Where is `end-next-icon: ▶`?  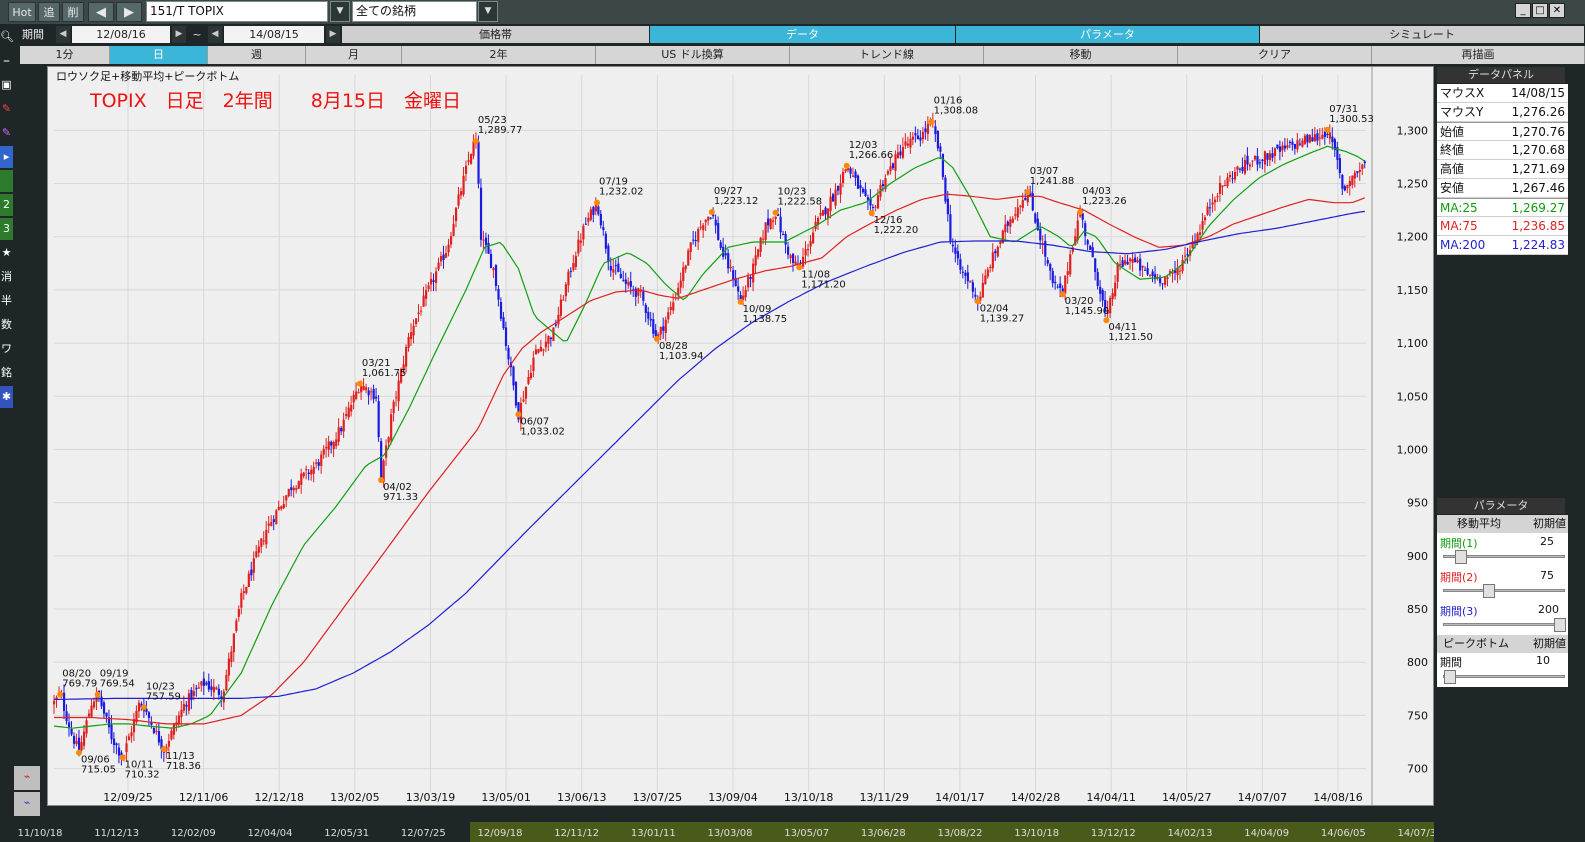 end-next-icon: ▶ is located at coordinates (333, 34).